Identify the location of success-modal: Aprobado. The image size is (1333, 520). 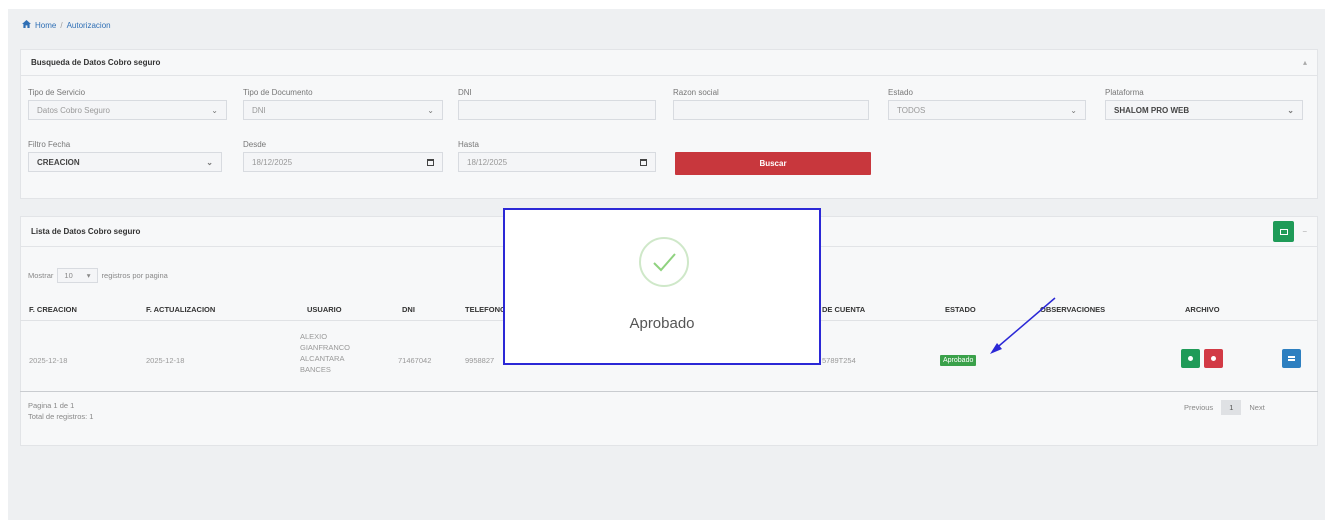
(662, 286).